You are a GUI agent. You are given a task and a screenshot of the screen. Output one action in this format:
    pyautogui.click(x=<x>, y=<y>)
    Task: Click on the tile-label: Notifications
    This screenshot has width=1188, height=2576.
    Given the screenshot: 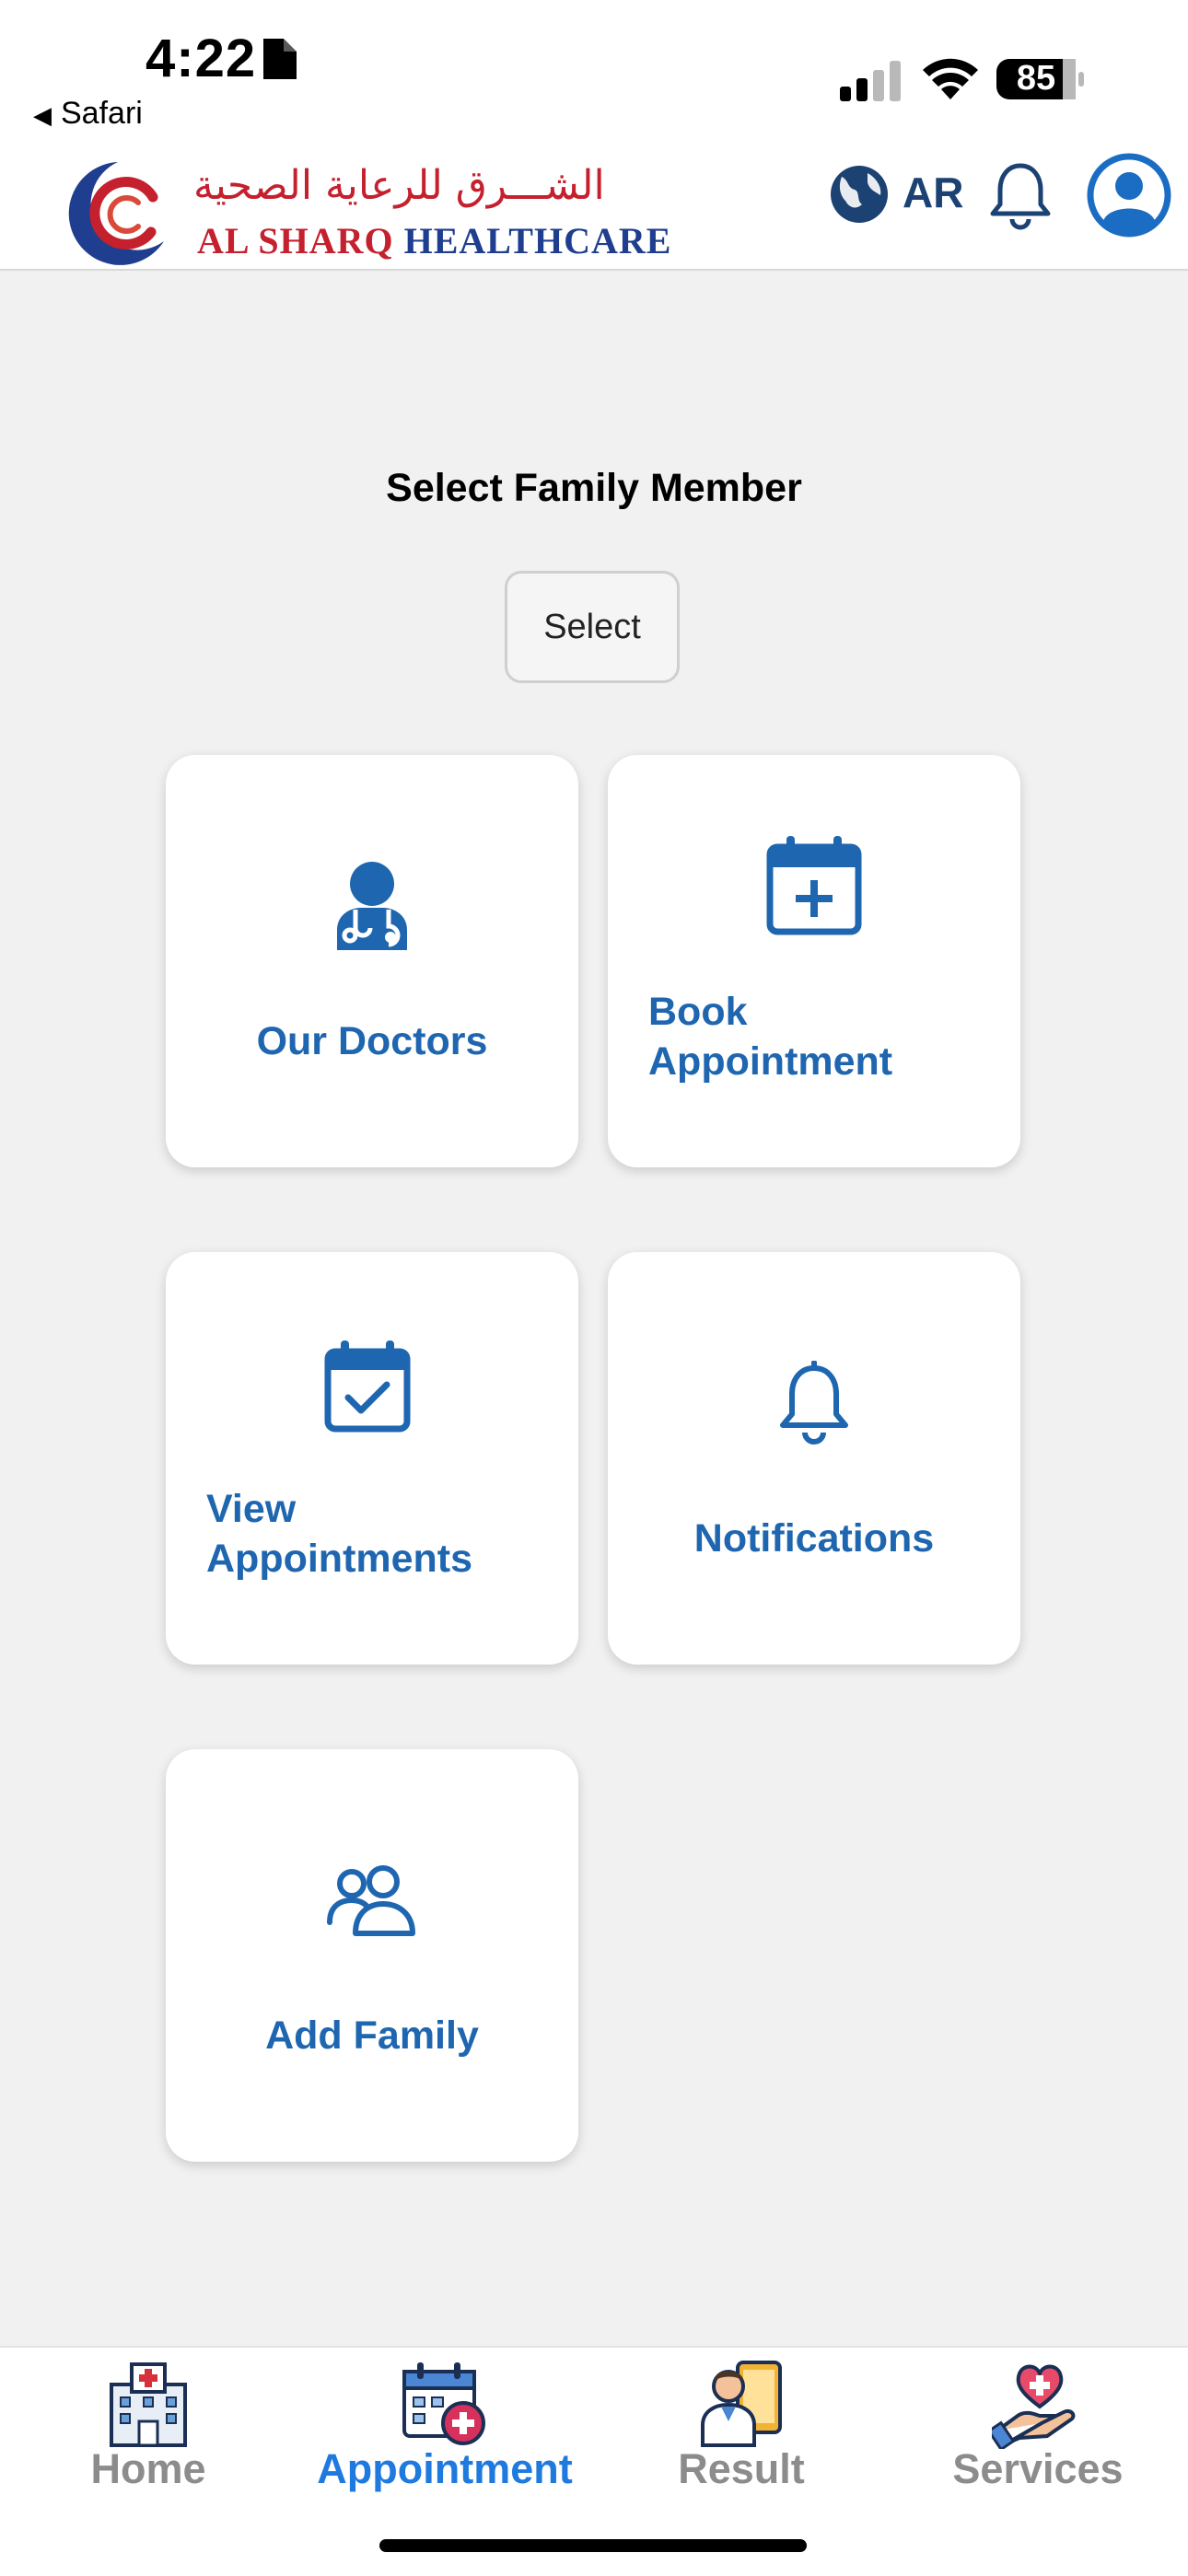 What is the action you would take?
    pyautogui.click(x=814, y=1538)
    